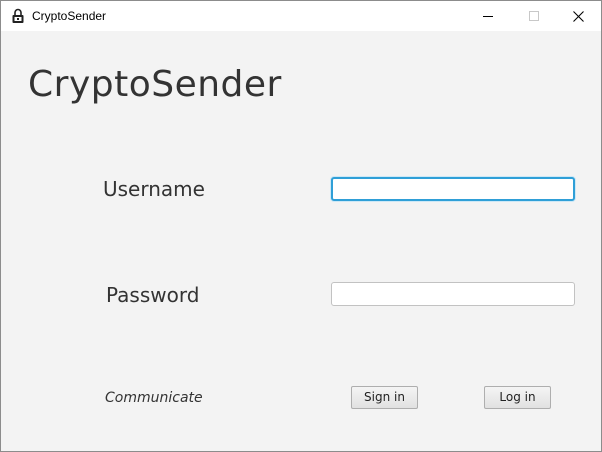 The height and width of the screenshot is (452, 602). I want to click on padlock-icon, so click(18, 16).